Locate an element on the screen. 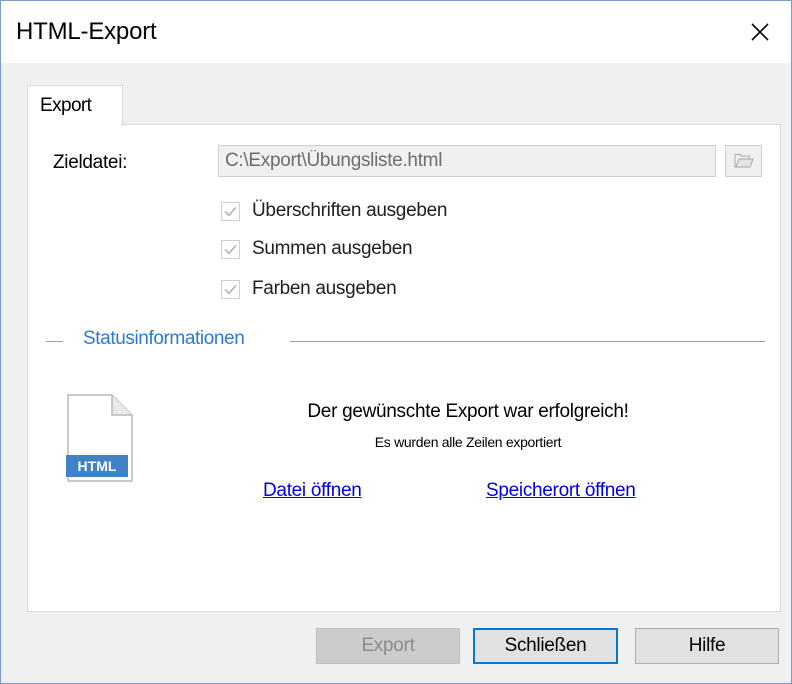 This screenshot has height=684, width=792. open-file-link: Datei öffnen is located at coordinates (312, 491).